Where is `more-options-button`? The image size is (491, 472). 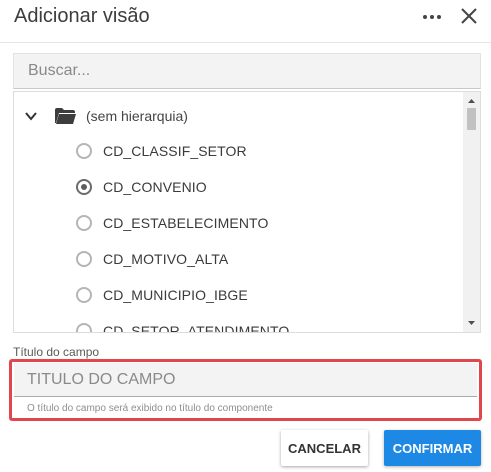
more-options-button is located at coordinates (432, 17).